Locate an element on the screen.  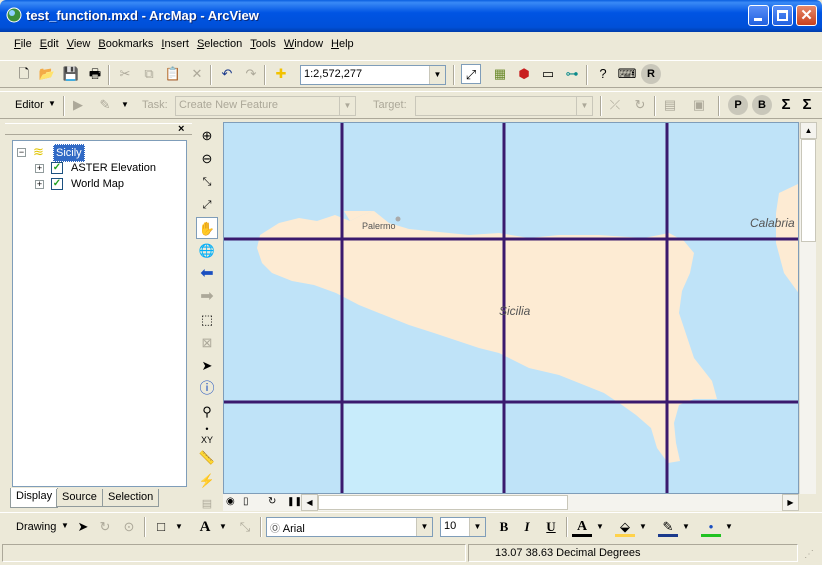
pan-hand-icon: ✋ is located at coordinates (207, 228).